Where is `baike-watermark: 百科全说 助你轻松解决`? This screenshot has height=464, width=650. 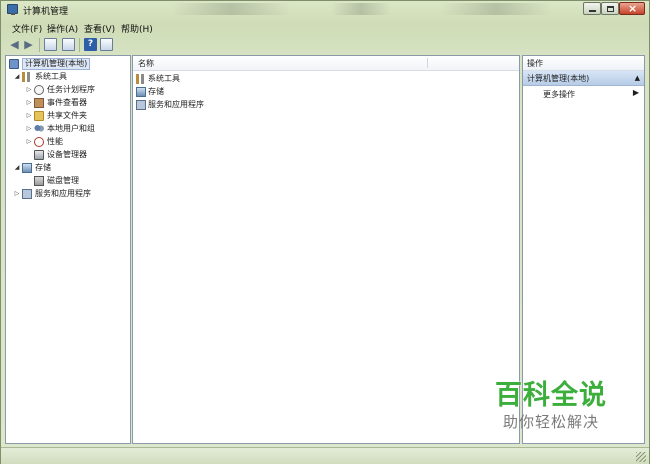 baike-watermark: 百科全说 助你轻松解决 is located at coordinates (551, 405).